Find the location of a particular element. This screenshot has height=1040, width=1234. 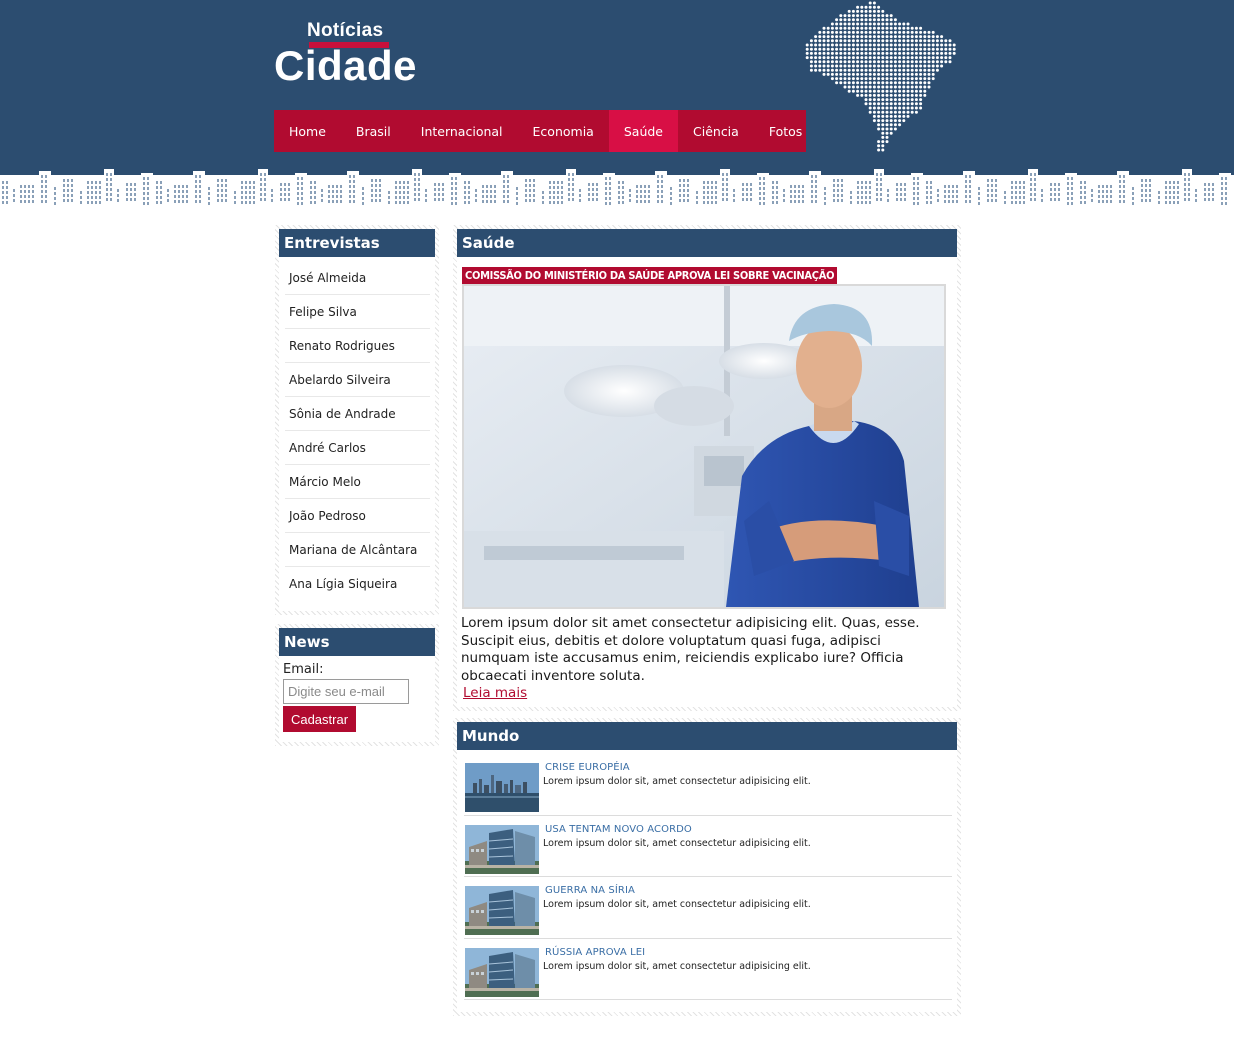

city-skyline-photo is located at coordinates (502, 787).